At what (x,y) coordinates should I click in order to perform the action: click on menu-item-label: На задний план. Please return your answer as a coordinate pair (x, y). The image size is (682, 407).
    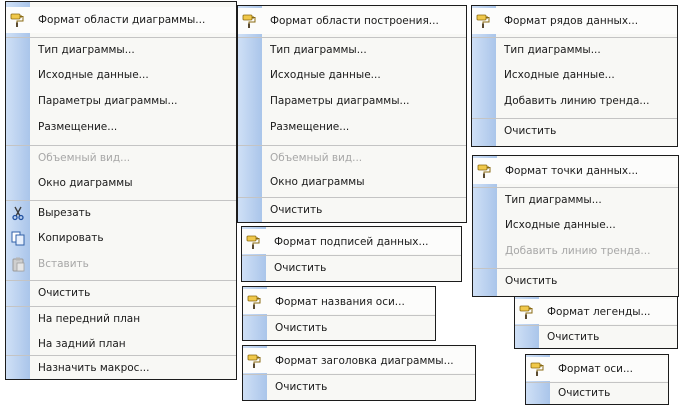
    Looking at the image, I should click on (82, 344).